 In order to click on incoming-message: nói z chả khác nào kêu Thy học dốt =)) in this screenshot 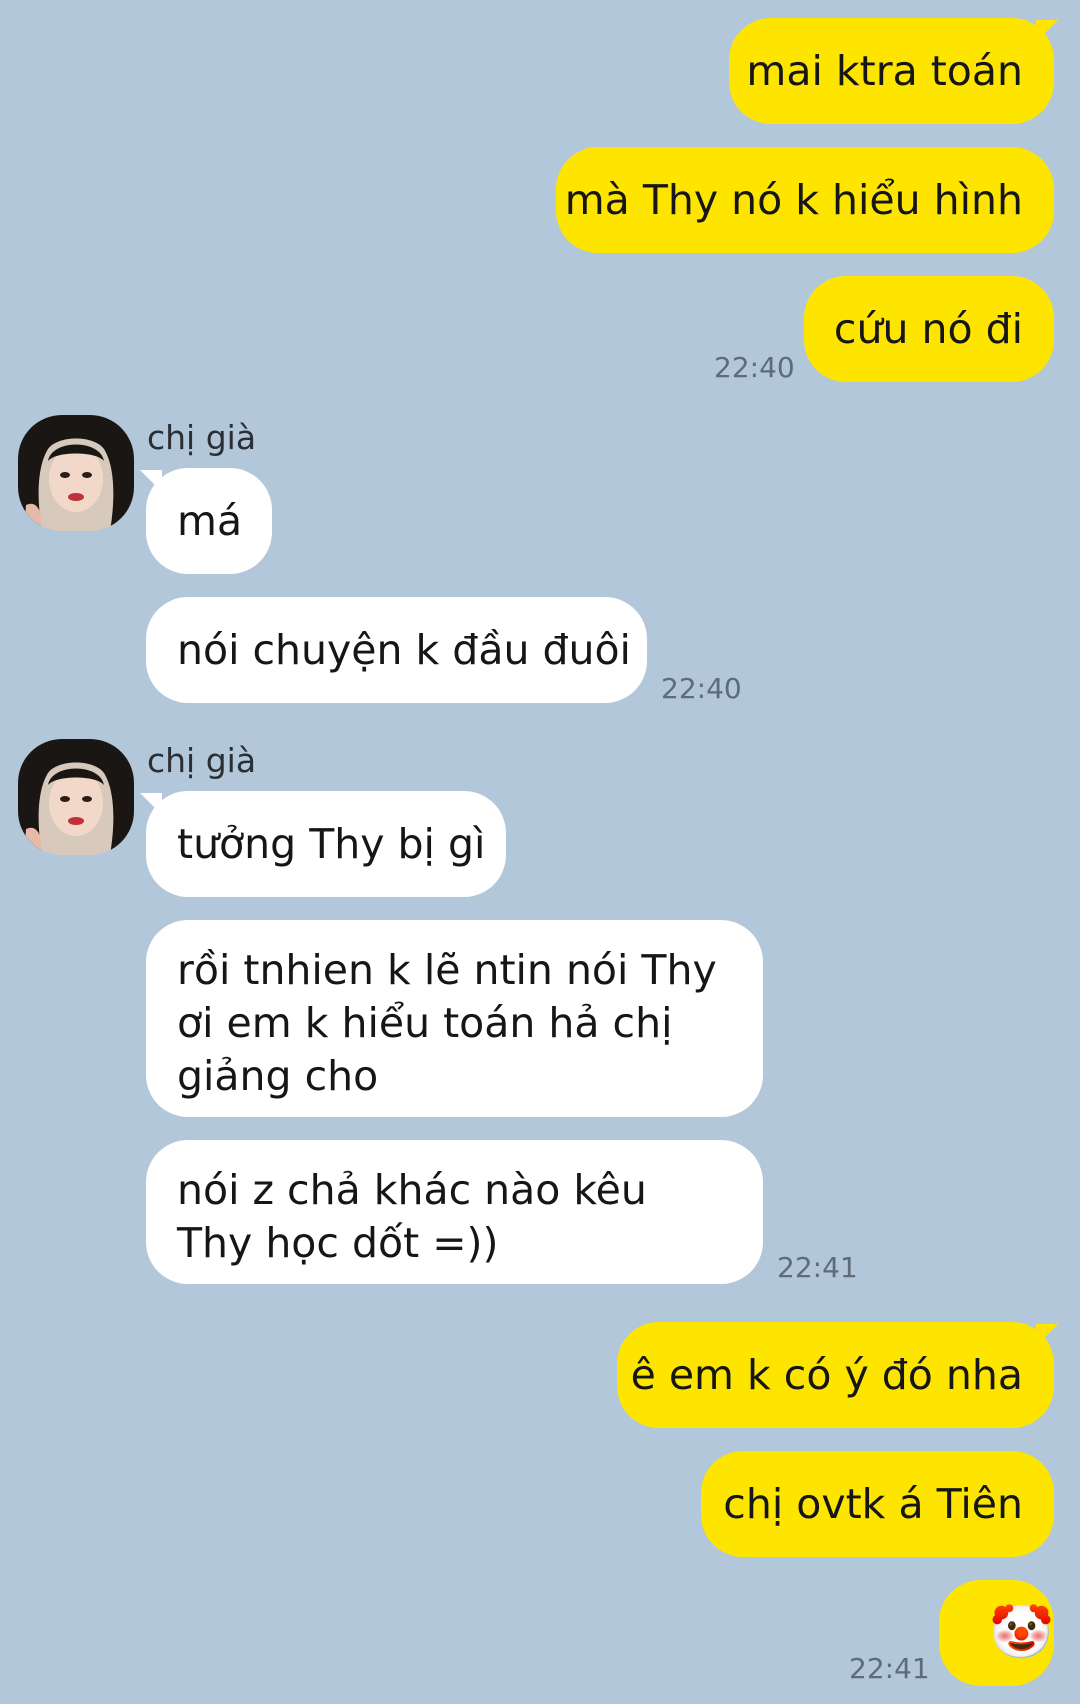, I will do `click(454, 1212)`.